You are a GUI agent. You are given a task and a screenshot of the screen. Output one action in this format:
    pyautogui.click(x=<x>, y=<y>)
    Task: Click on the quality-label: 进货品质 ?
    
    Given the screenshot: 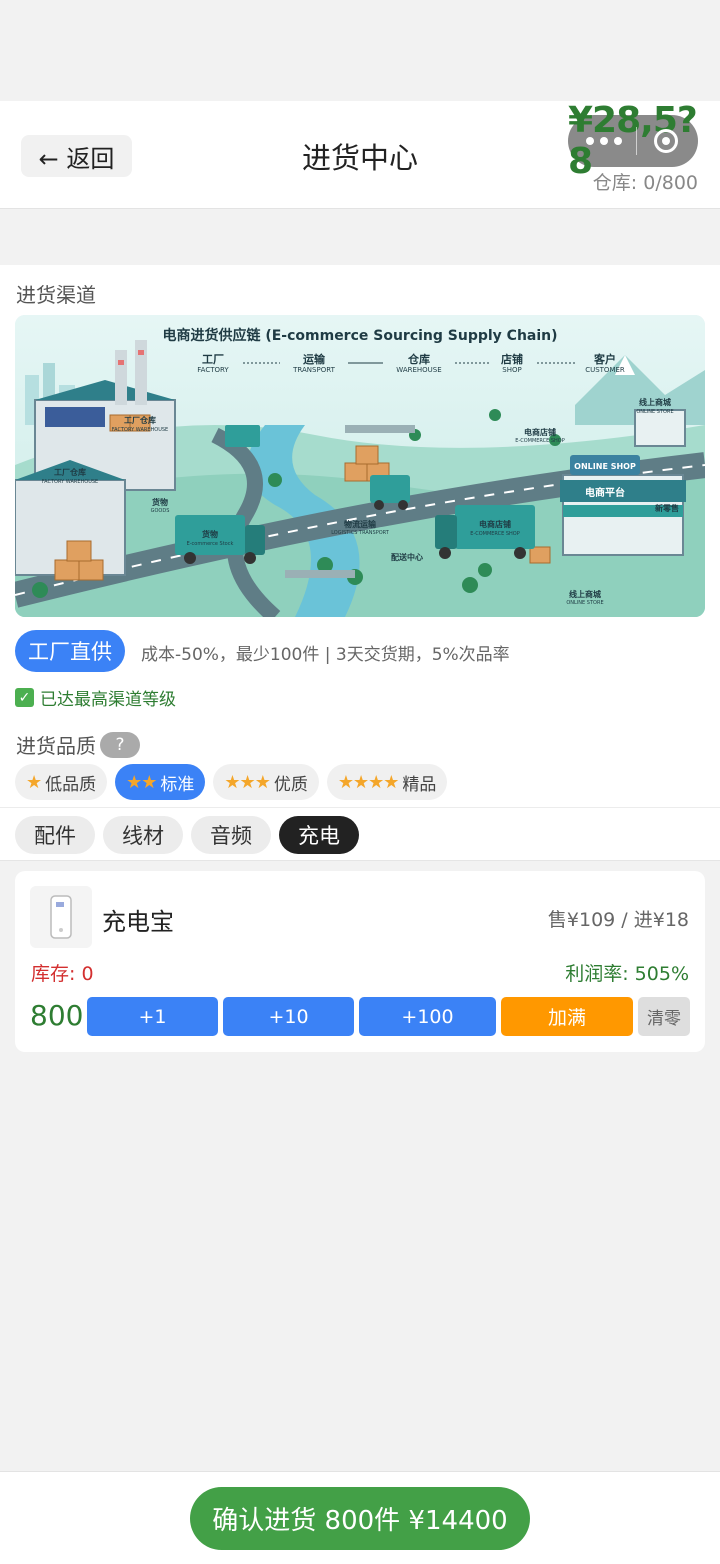 What is the action you would take?
    pyautogui.click(x=78, y=744)
    